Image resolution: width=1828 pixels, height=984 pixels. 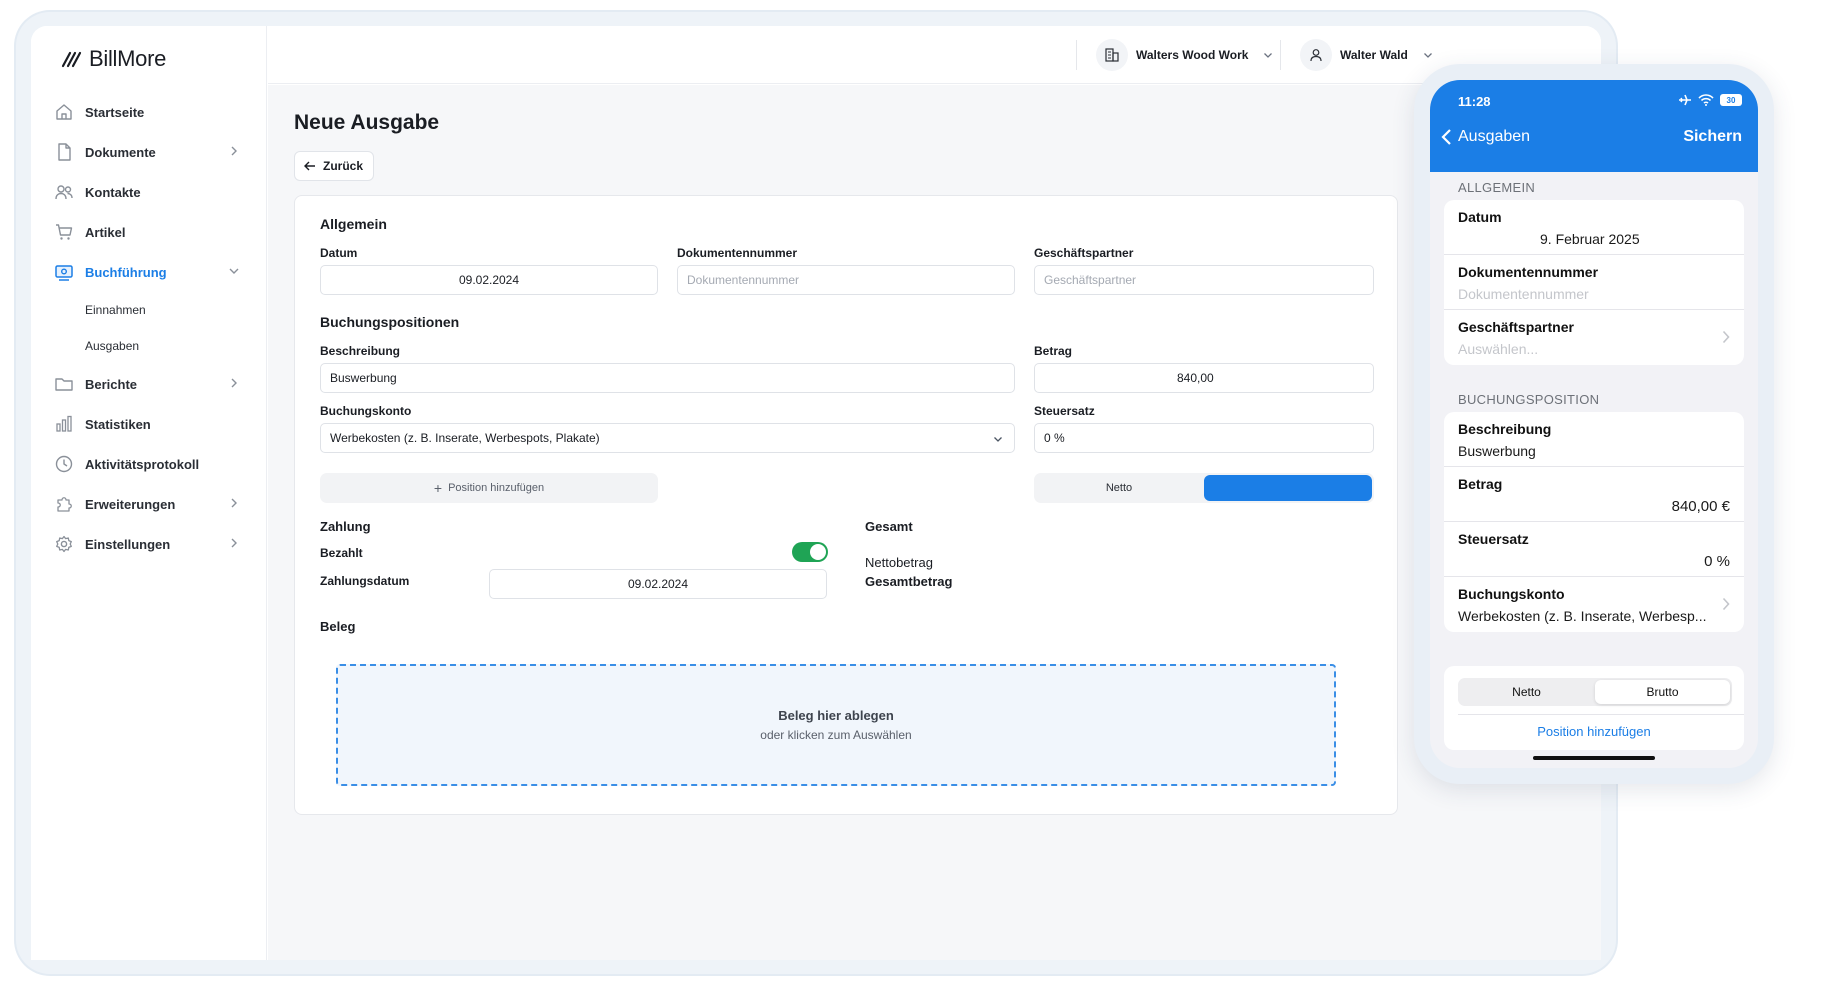 I want to click on phone-row-amount: Betrag 840,00 €, so click(x=1594, y=494).